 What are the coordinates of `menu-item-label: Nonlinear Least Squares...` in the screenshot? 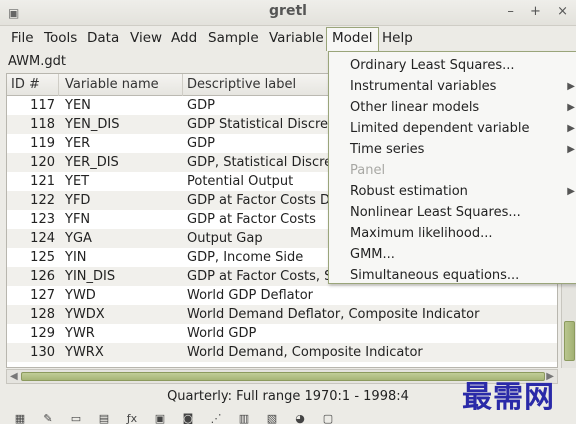 It's located at (435, 212).